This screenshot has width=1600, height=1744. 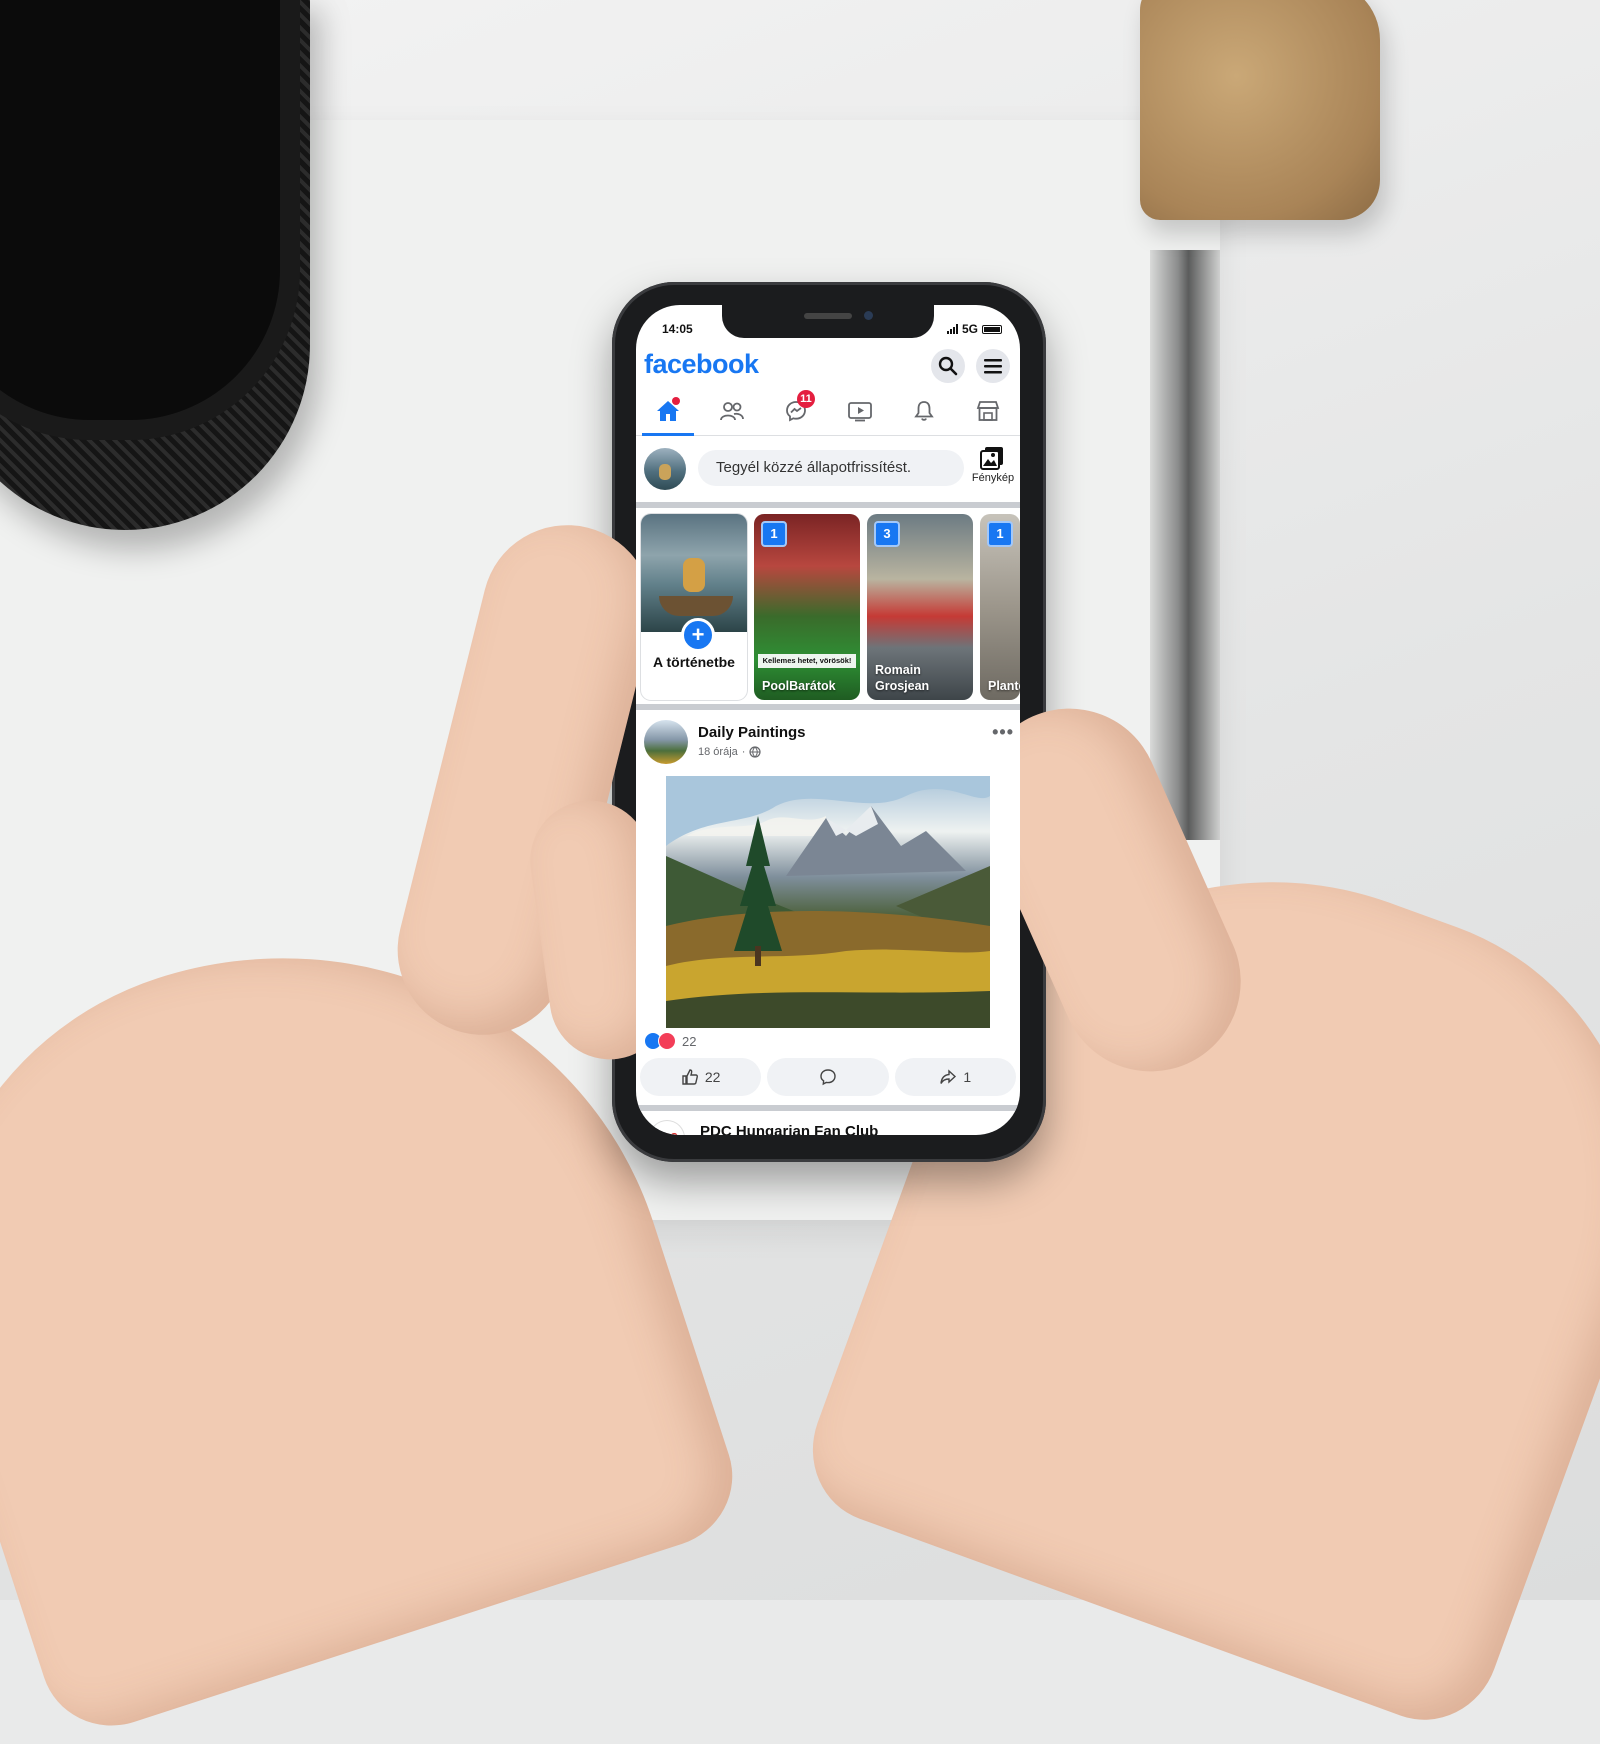 What do you see at coordinates (828, 366) in the screenshot?
I see `app-header: facebook` at bounding box center [828, 366].